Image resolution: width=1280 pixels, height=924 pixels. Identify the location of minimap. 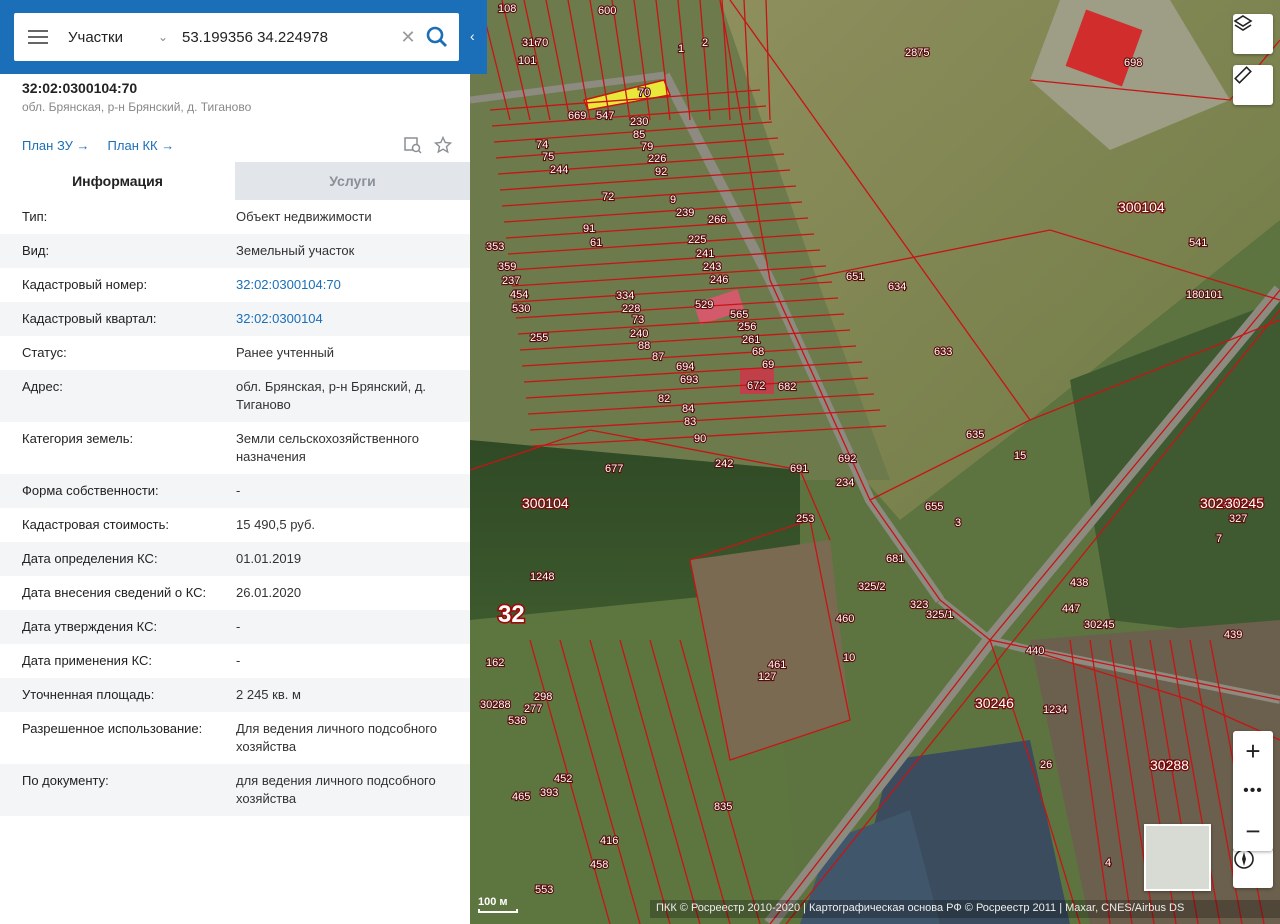
(1177, 857).